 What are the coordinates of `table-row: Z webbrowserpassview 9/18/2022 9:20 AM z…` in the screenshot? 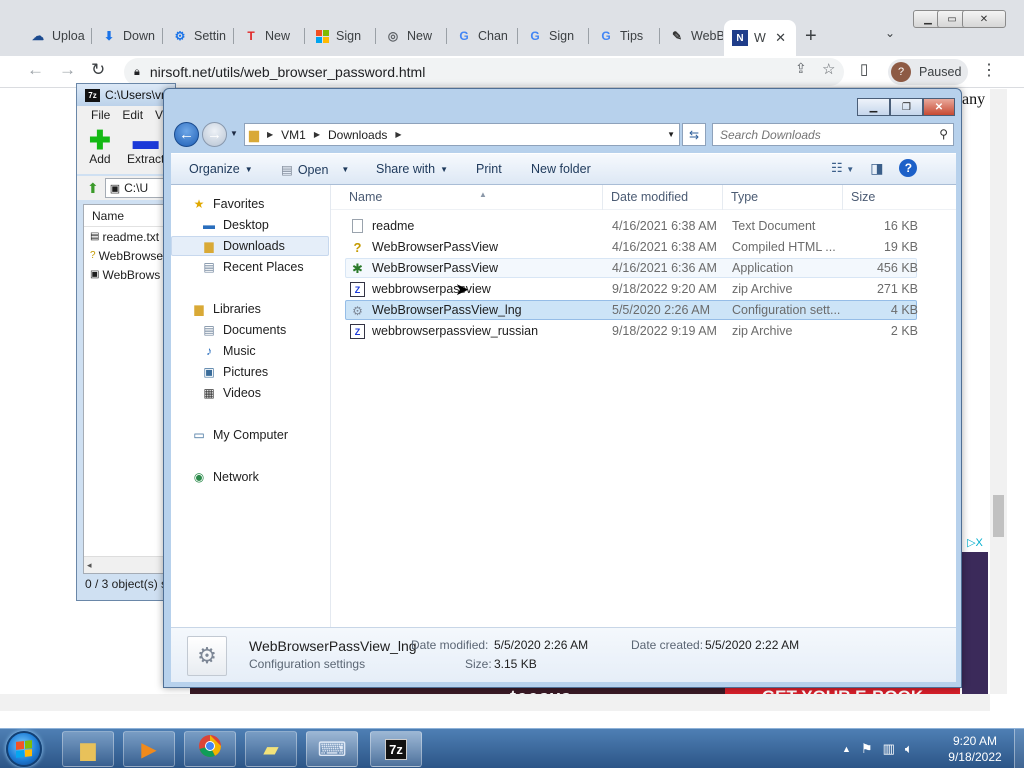 It's located at (631, 289).